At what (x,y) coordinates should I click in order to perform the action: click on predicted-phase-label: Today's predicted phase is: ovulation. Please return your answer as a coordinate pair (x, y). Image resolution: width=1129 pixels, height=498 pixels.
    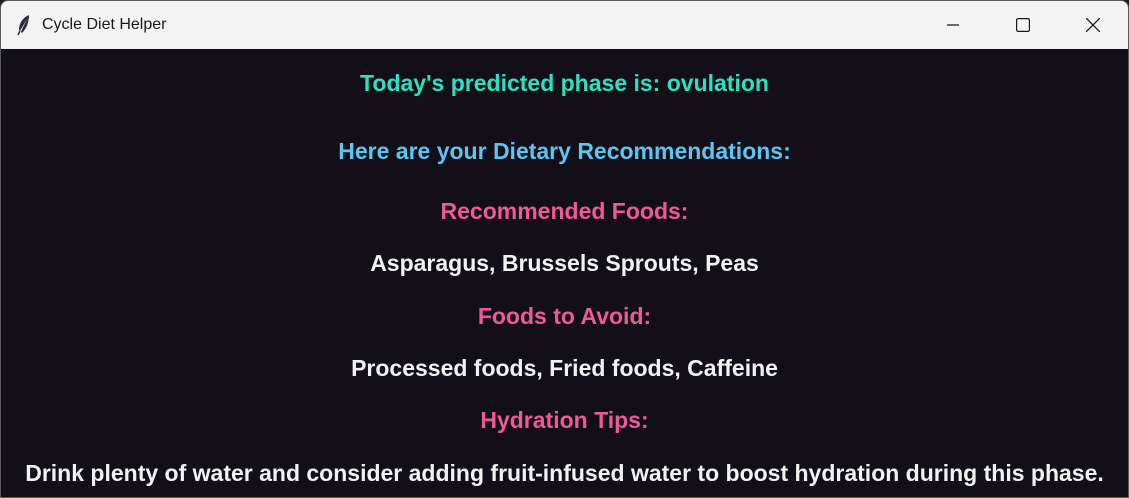
    Looking at the image, I should click on (564, 83).